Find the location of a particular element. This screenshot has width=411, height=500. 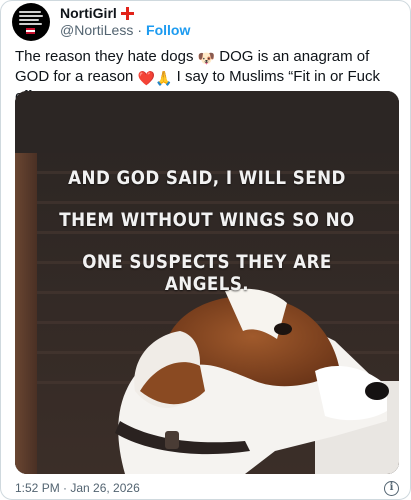

caption-line-1: AND GOD SAID, I WILL SEND is located at coordinates (207, 178).